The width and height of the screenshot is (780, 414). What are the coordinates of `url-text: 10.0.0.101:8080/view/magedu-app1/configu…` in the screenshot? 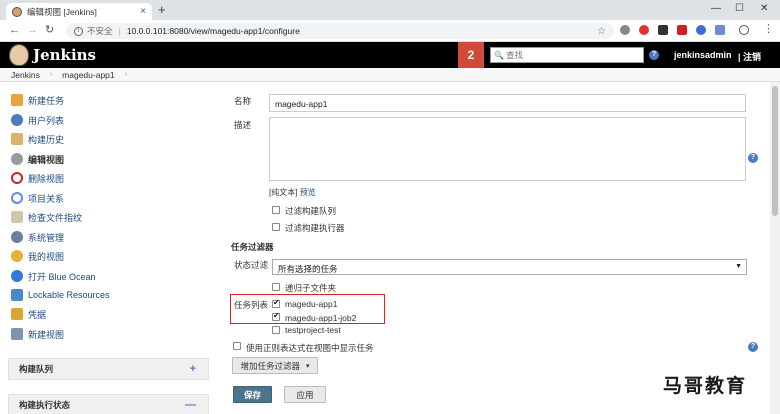 It's located at (213, 31).